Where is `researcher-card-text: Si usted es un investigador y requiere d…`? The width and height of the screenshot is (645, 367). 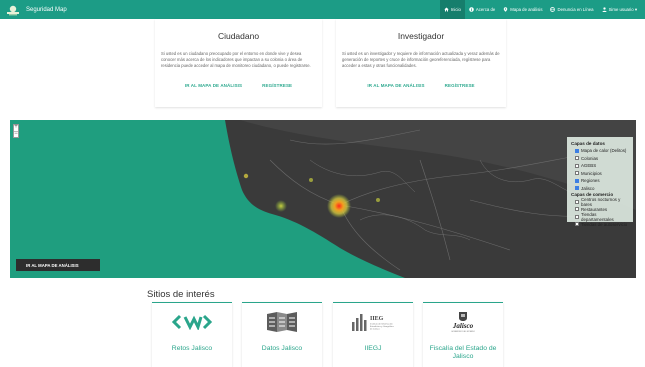 researcher-card-text: Si usted es un investigador y requiere d… is located at coordinates (421, 59).